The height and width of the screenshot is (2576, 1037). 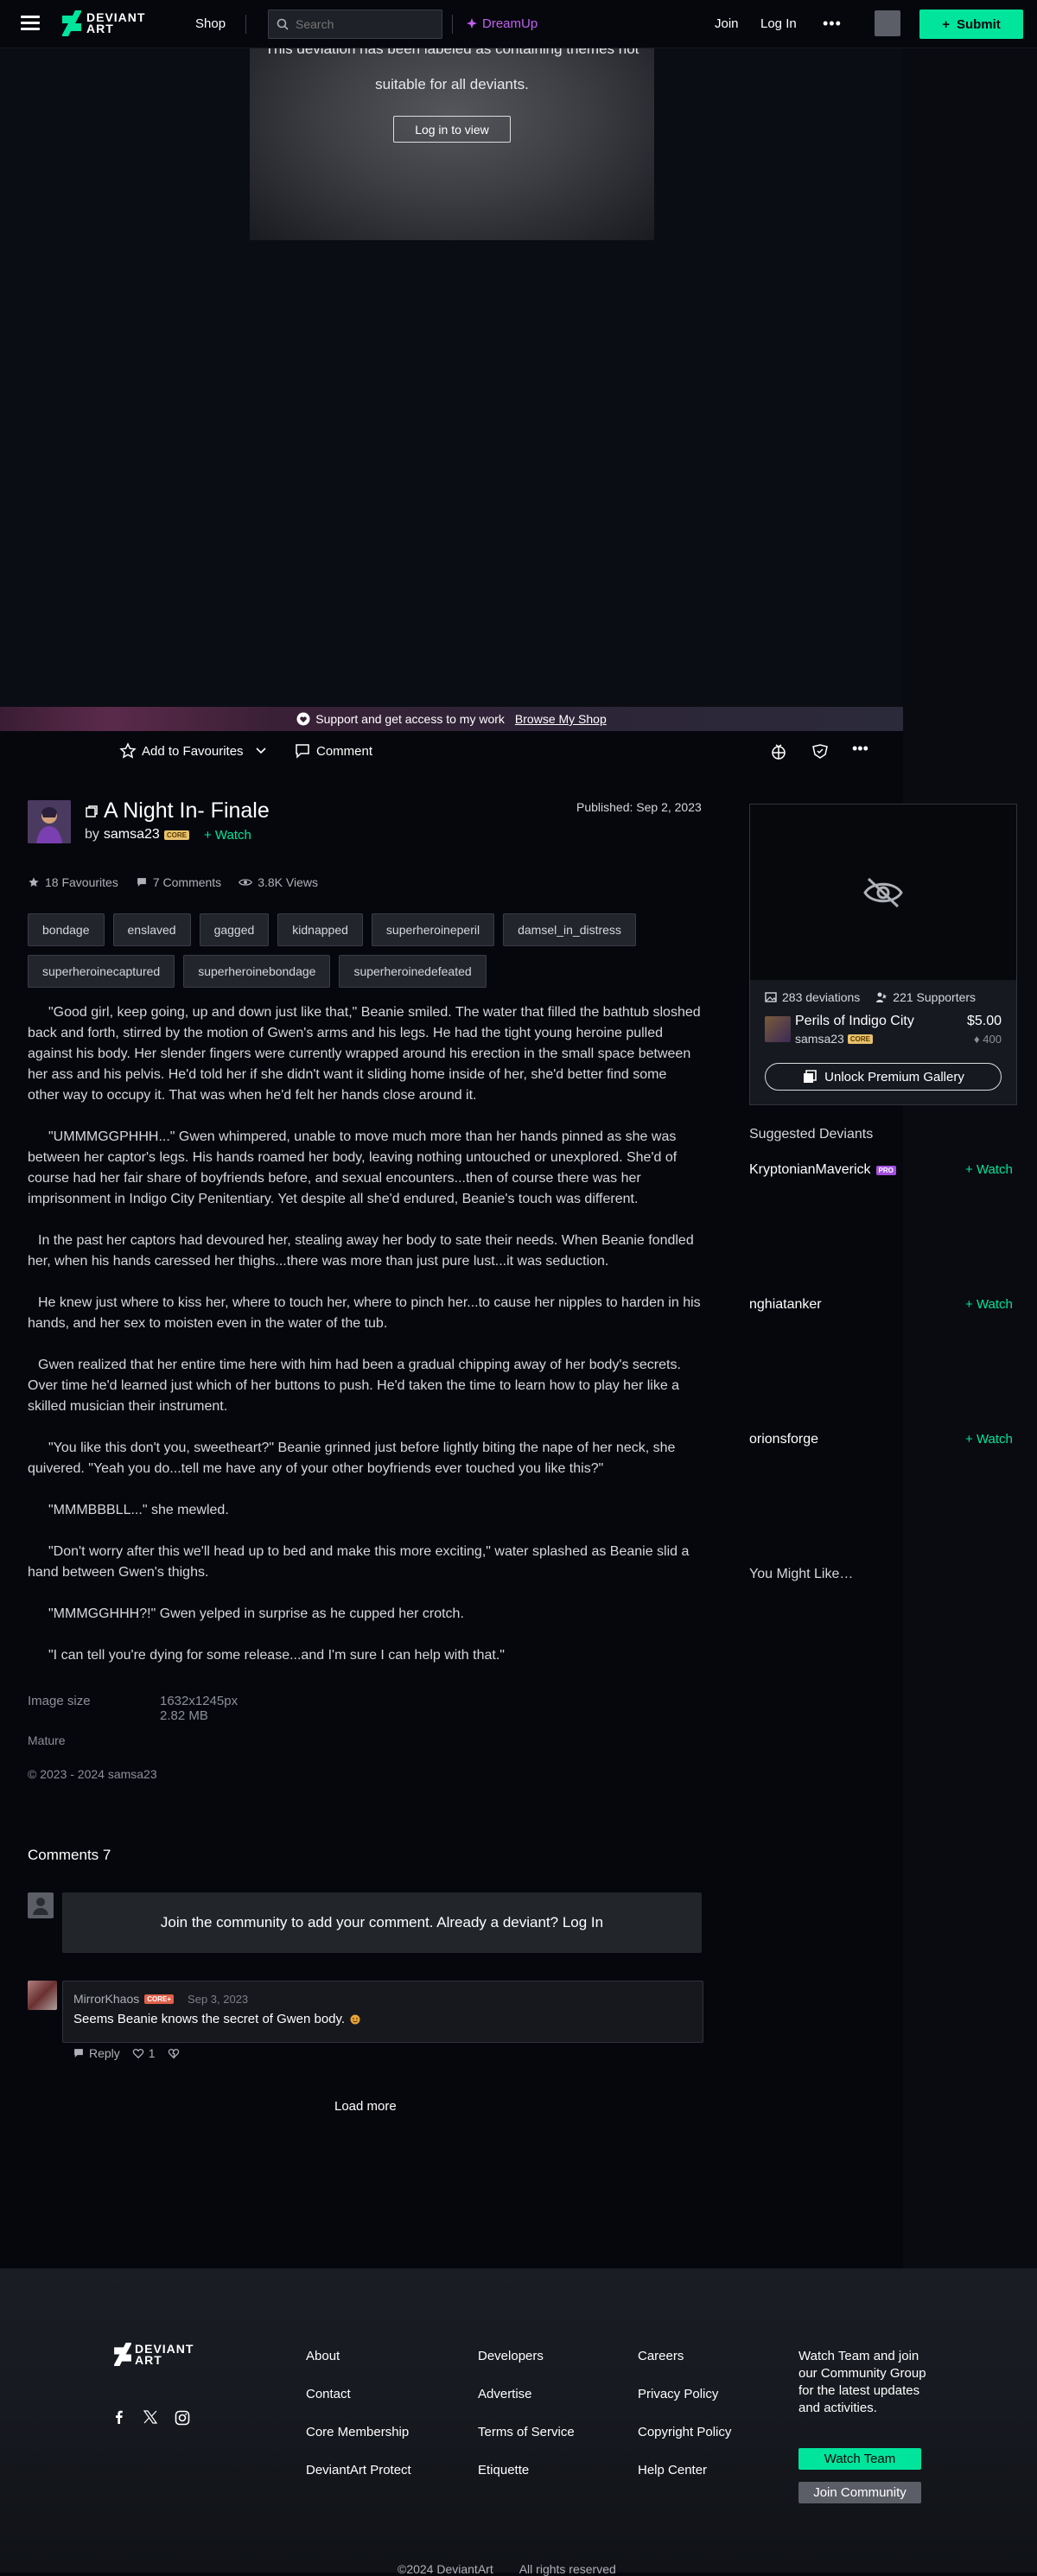 I want to click on footer-link-advertise: Advertise, so click(x=505, y=2394).